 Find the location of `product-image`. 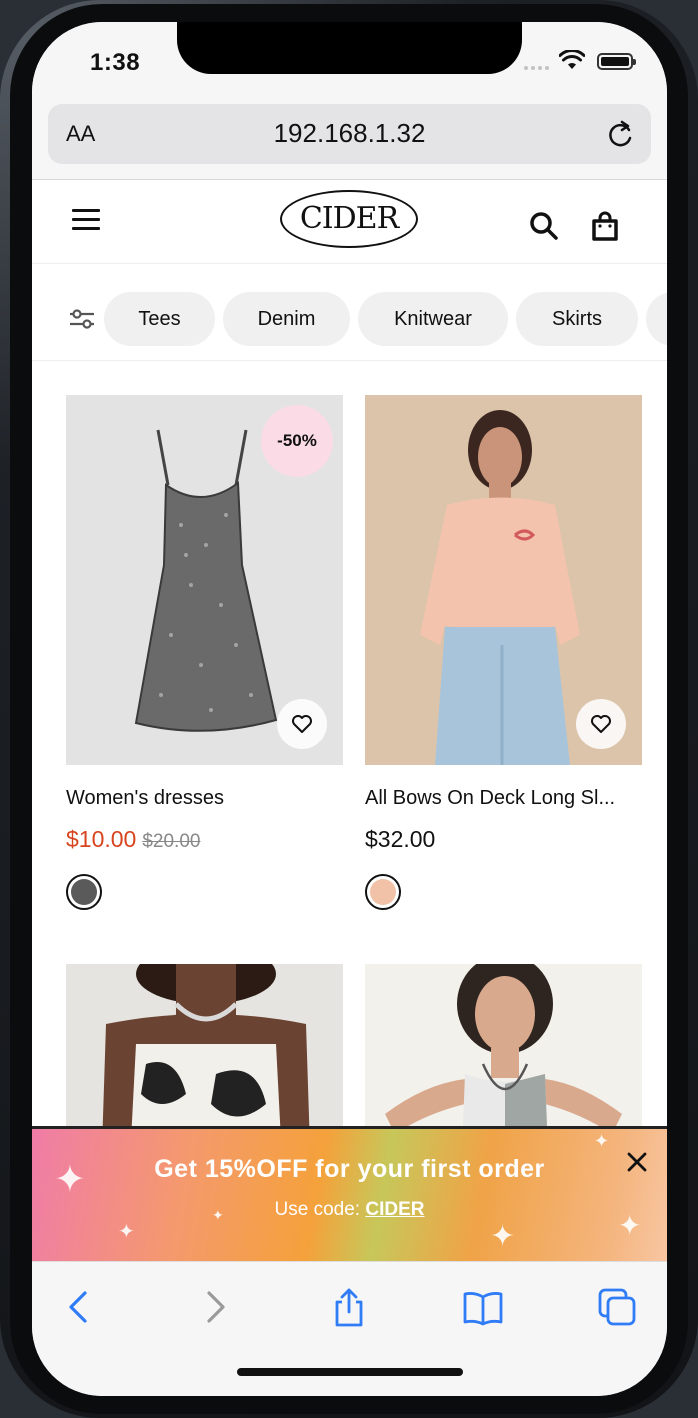

product-image is located at coordinates (503, 580).